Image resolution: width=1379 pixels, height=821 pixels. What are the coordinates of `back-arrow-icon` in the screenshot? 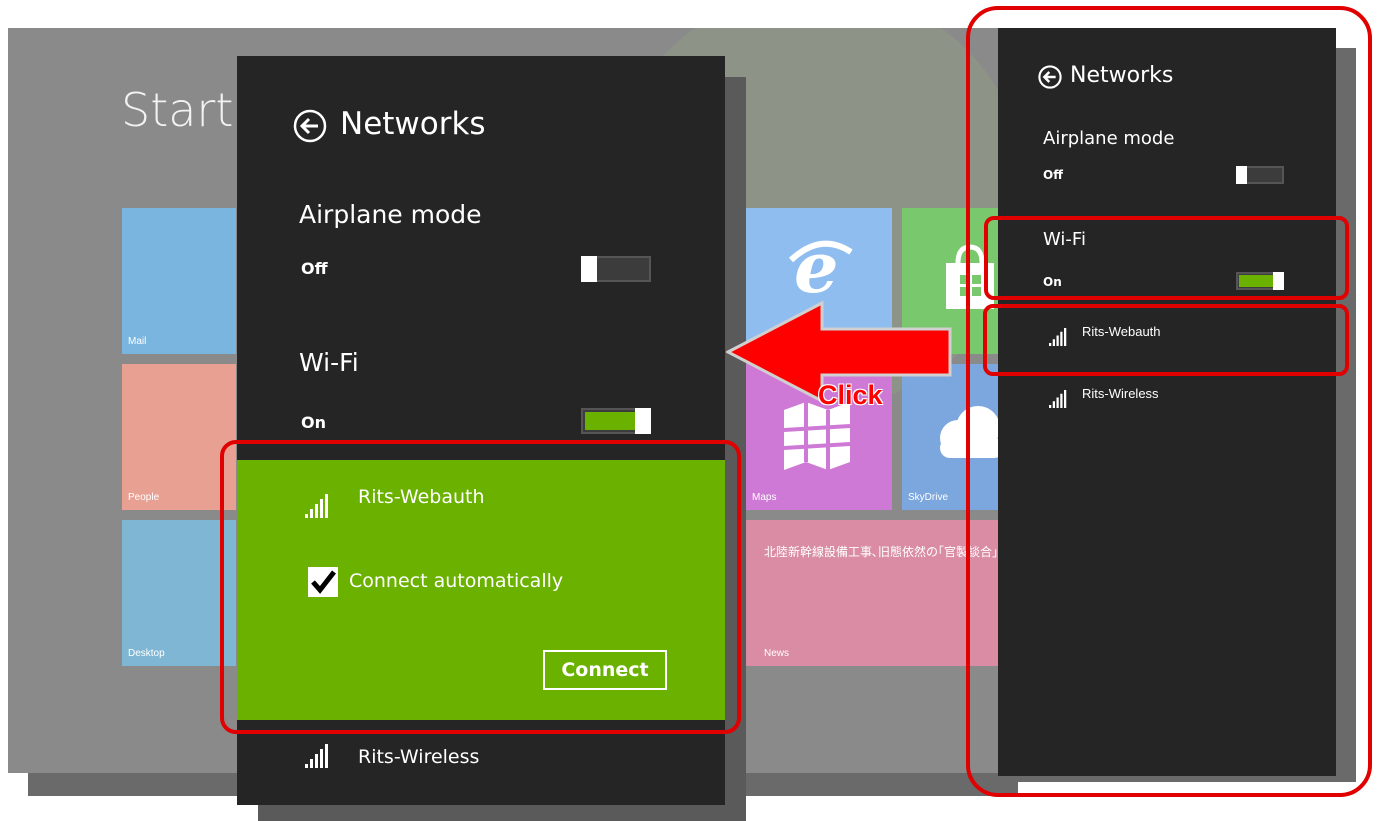 It's located at (310, 126).